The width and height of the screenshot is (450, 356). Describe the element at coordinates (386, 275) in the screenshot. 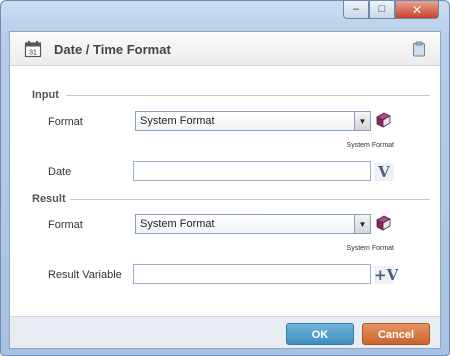

I see `add-variable-icon: +V` at that location.